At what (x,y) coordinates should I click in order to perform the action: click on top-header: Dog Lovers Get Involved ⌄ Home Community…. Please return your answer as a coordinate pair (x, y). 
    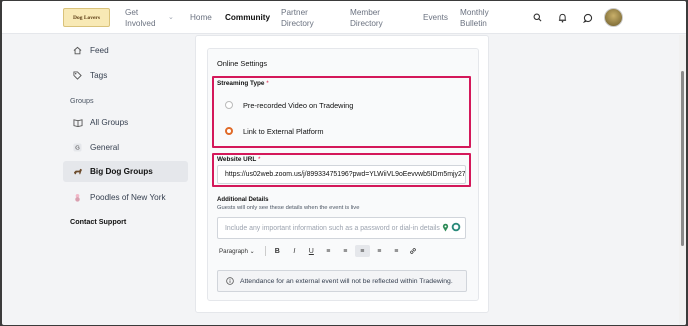
    Looking at the image, I should click on (344, 17).